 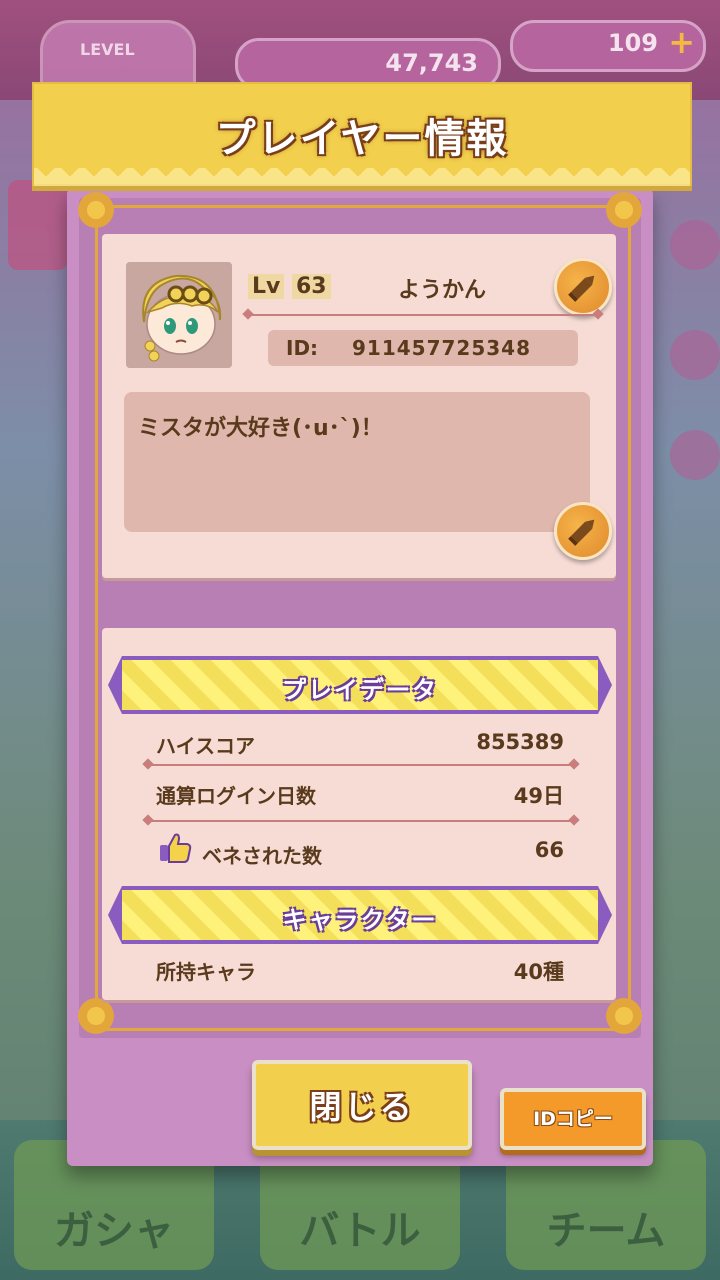 What do you see at coordinates (538, 796) in the screenshot?
I see `login-days-value: 49日` at bounding box center [538, 796].